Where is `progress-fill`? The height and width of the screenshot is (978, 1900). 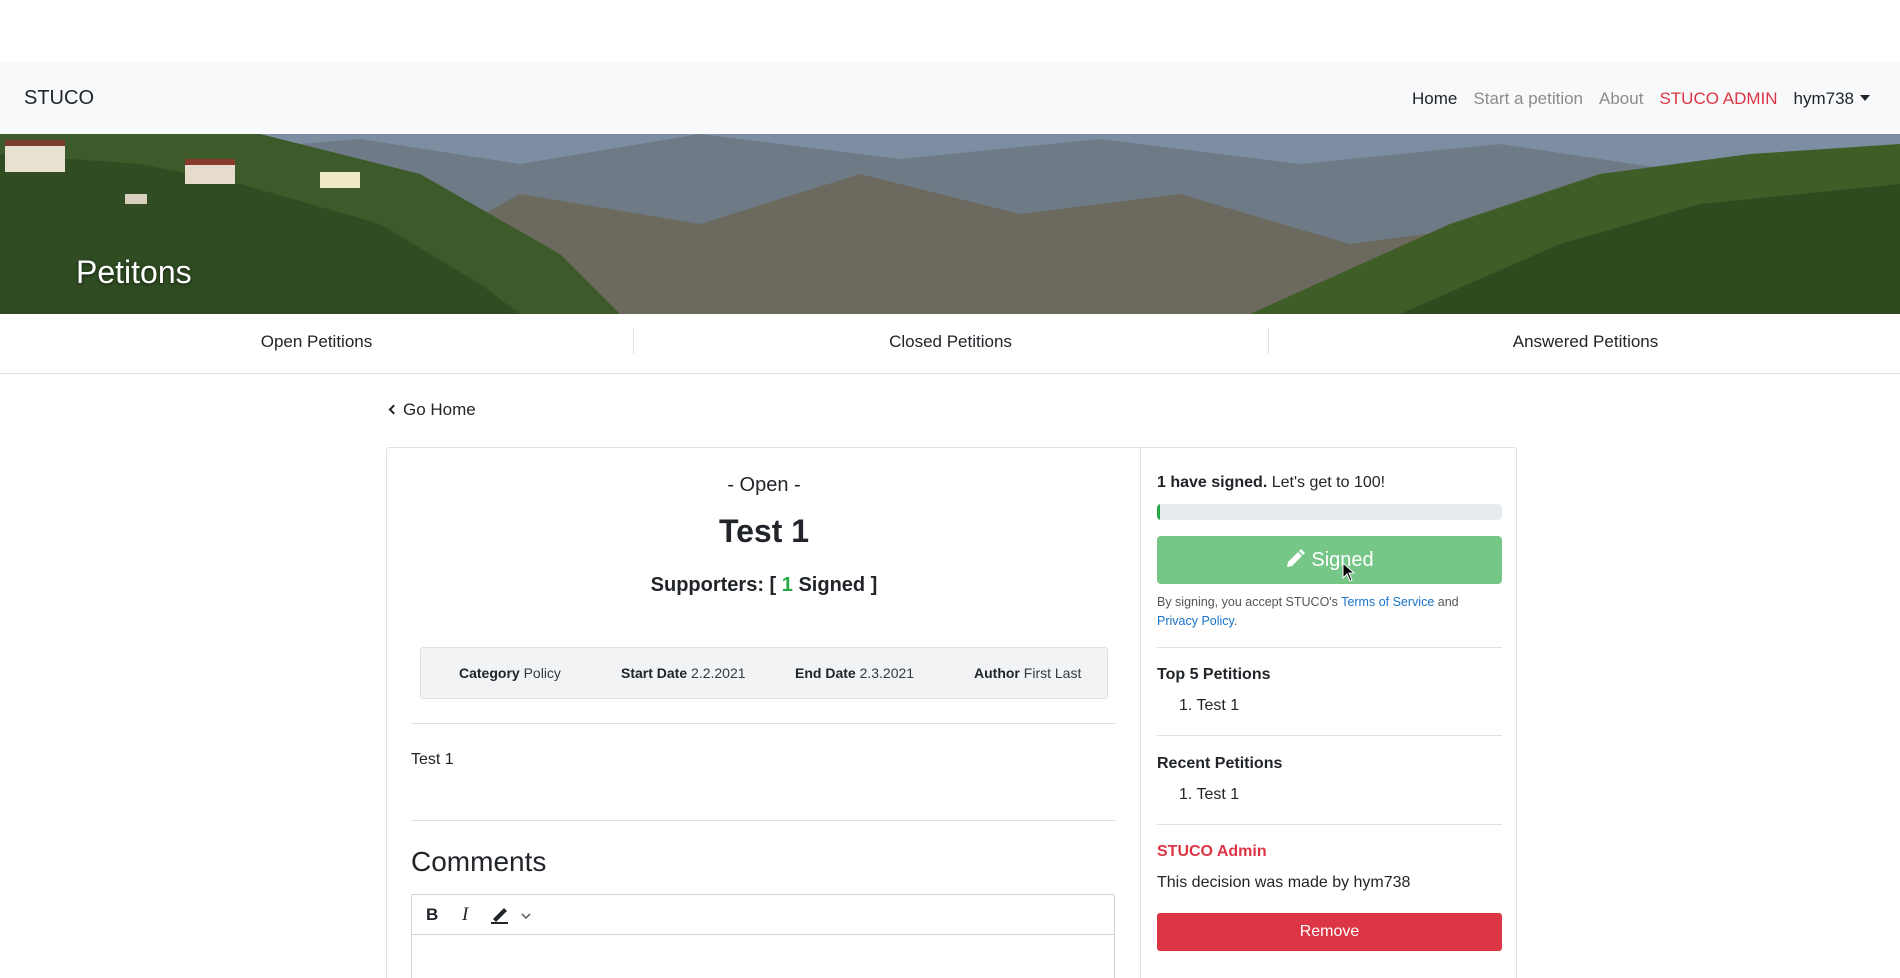
progress-fill is located at coordinates (1159, 512).